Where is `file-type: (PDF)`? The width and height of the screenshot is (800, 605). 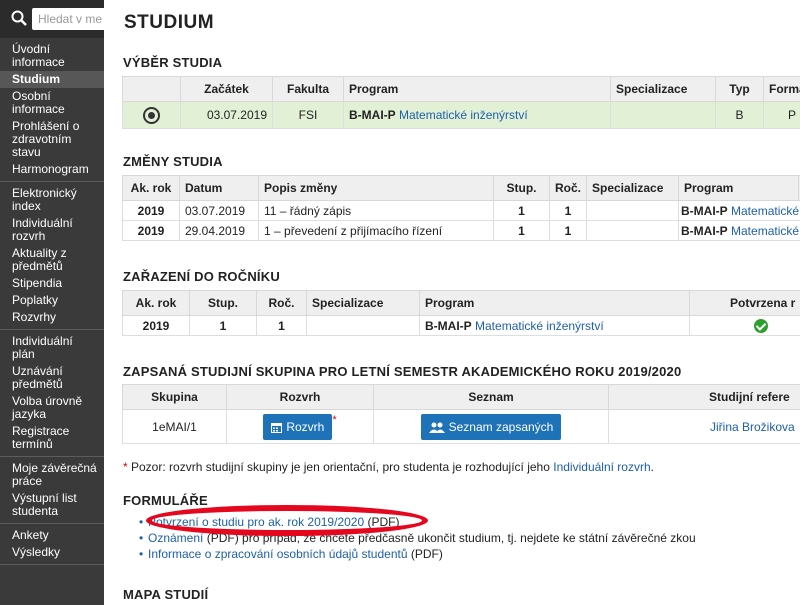
file-type: (PDF) is located at coordinates (425, 554).